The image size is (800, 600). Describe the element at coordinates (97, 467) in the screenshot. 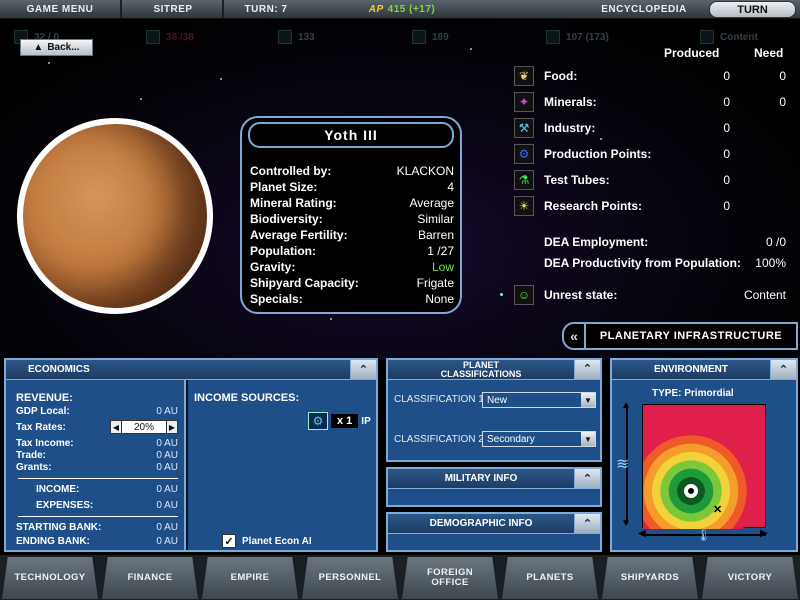

I see `grants-row: Grants: 0 AU` at that location.